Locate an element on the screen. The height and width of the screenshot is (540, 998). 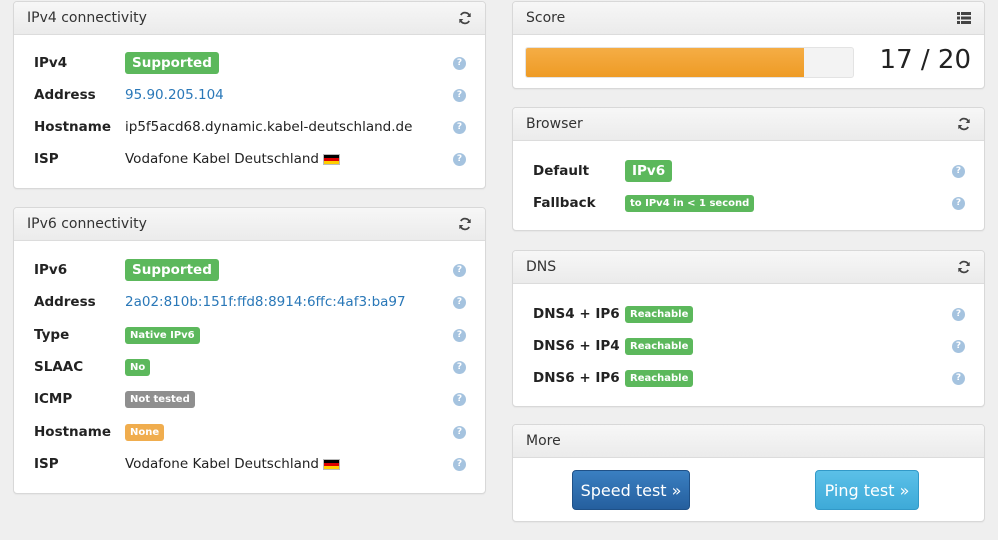
more-panel-title: More is located at coordinates (543, 441).